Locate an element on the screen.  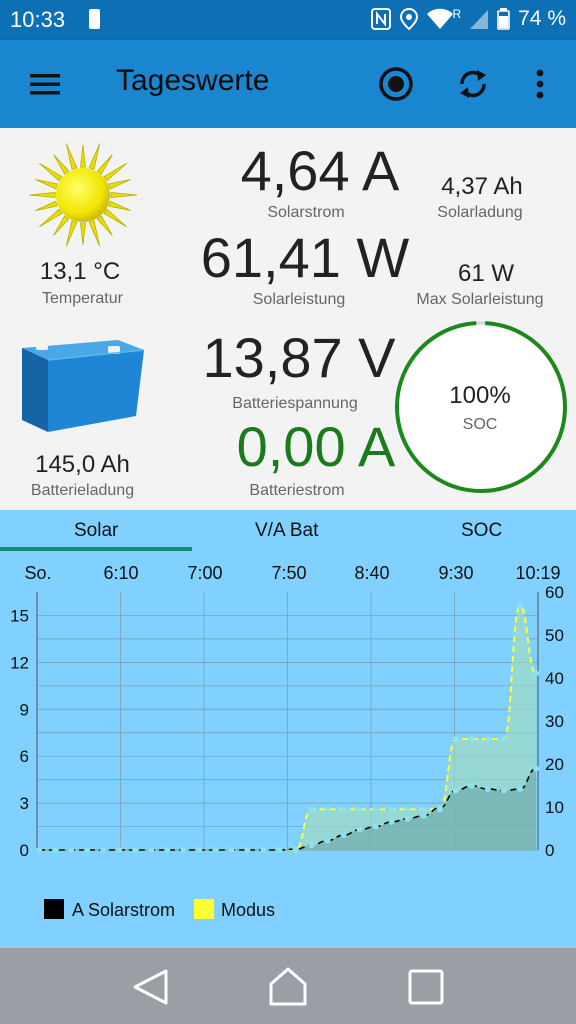
x-tick-label: 7:00 is located at coordinates (204, 573).